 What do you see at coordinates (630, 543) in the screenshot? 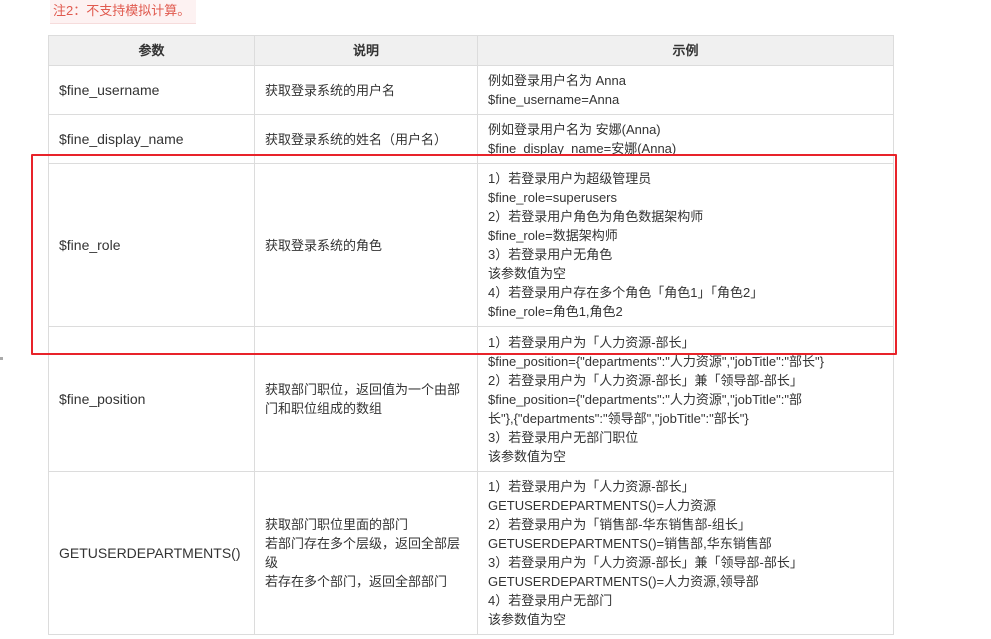
I see `example-line: GETUSERDEPARTMENTS()=销售部,华东销售部` at bounding box center [630, 543].